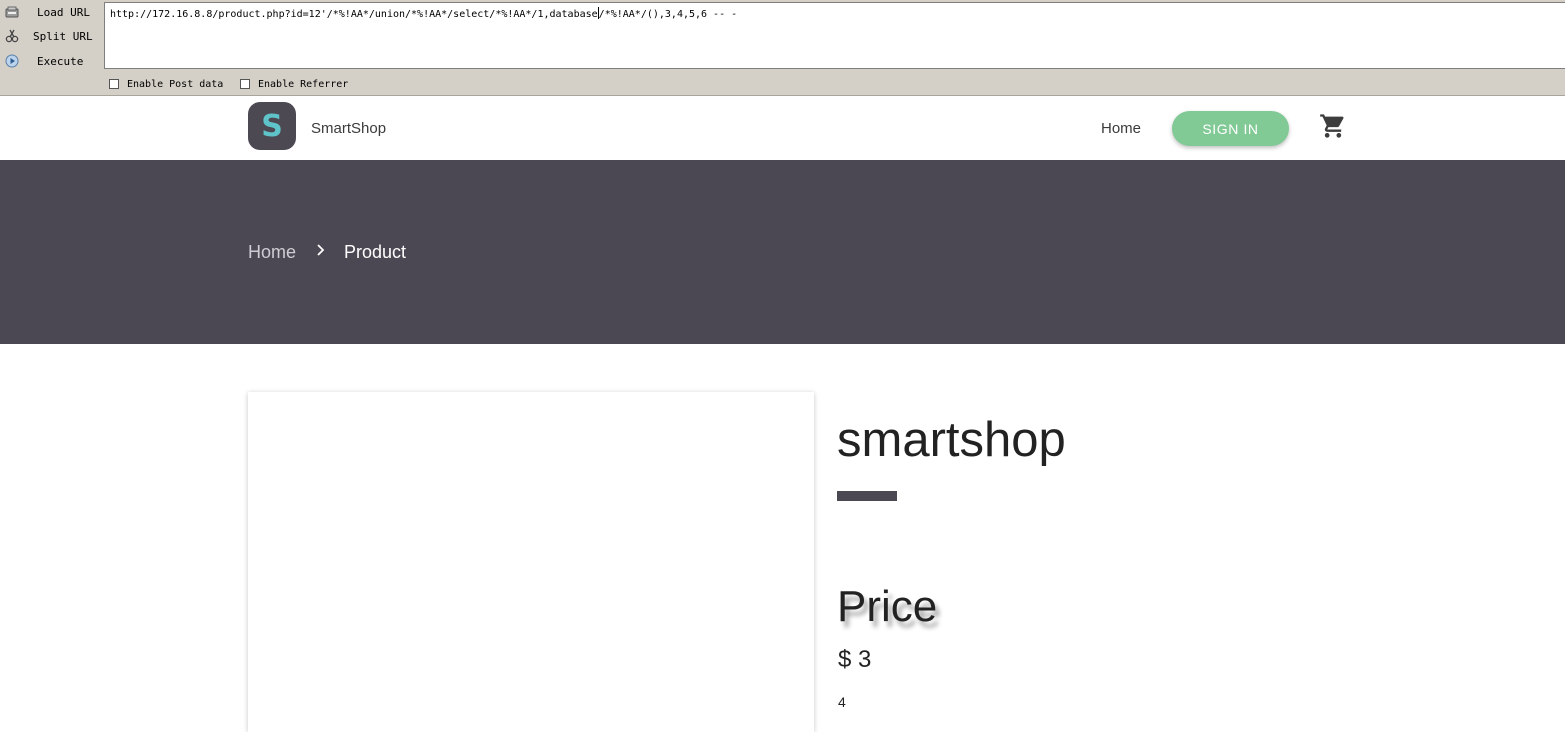 Image resolution: width=1565 pixels, height=732 pixels. I want to click on enable-referrer-box, so click(245, 84).